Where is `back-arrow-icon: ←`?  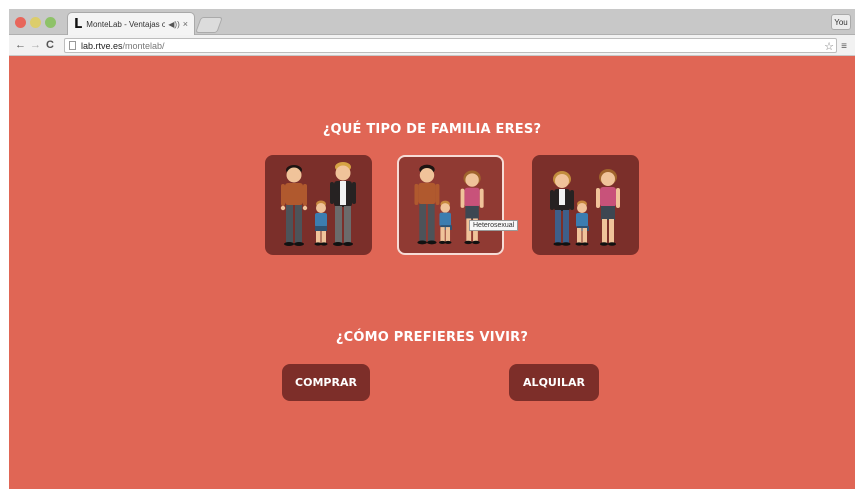 back-arrow-icon: ← is located at coordinates (20, 45).